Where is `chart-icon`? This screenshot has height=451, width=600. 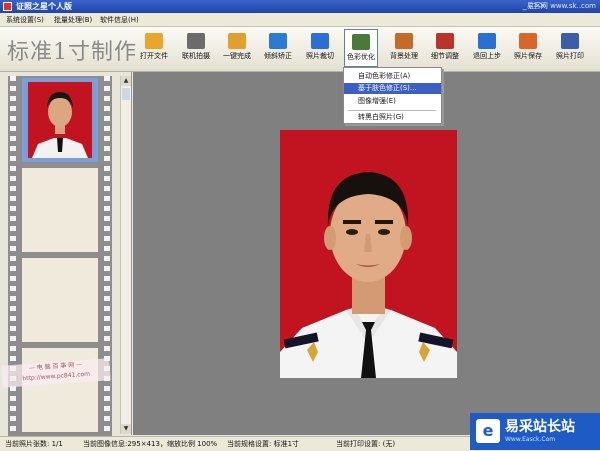
chart-icon is located at coordinates (445, 41).